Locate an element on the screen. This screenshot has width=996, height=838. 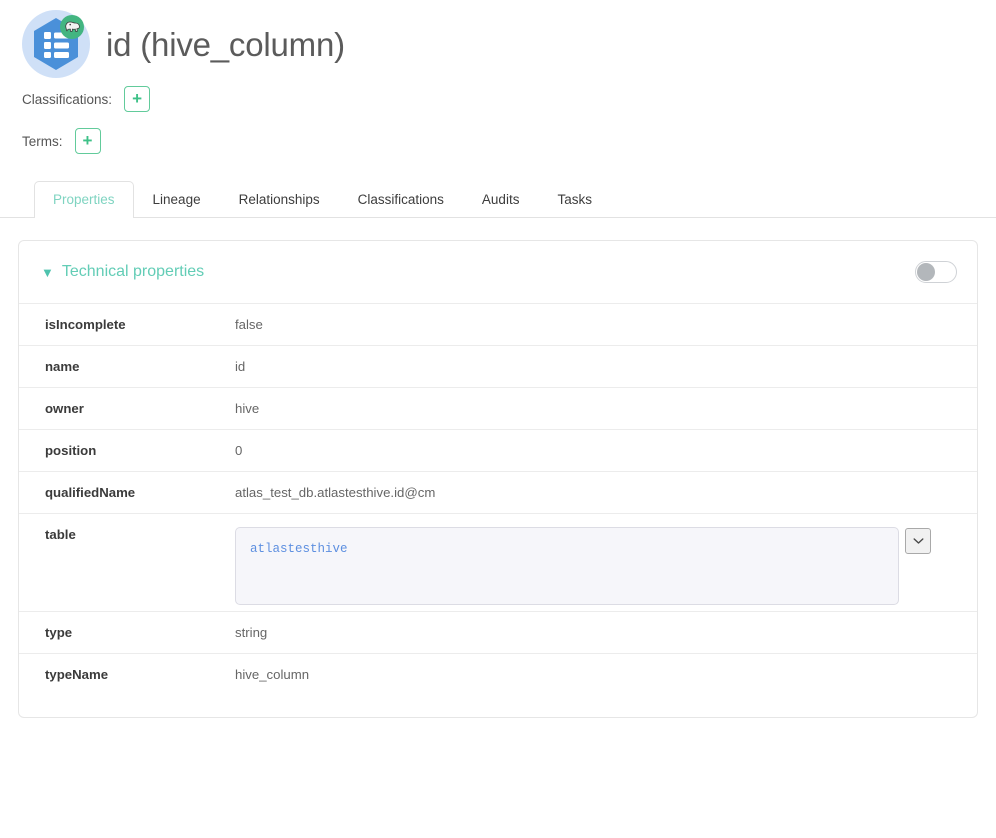
property-value: string is located at coordinates (251, 632).